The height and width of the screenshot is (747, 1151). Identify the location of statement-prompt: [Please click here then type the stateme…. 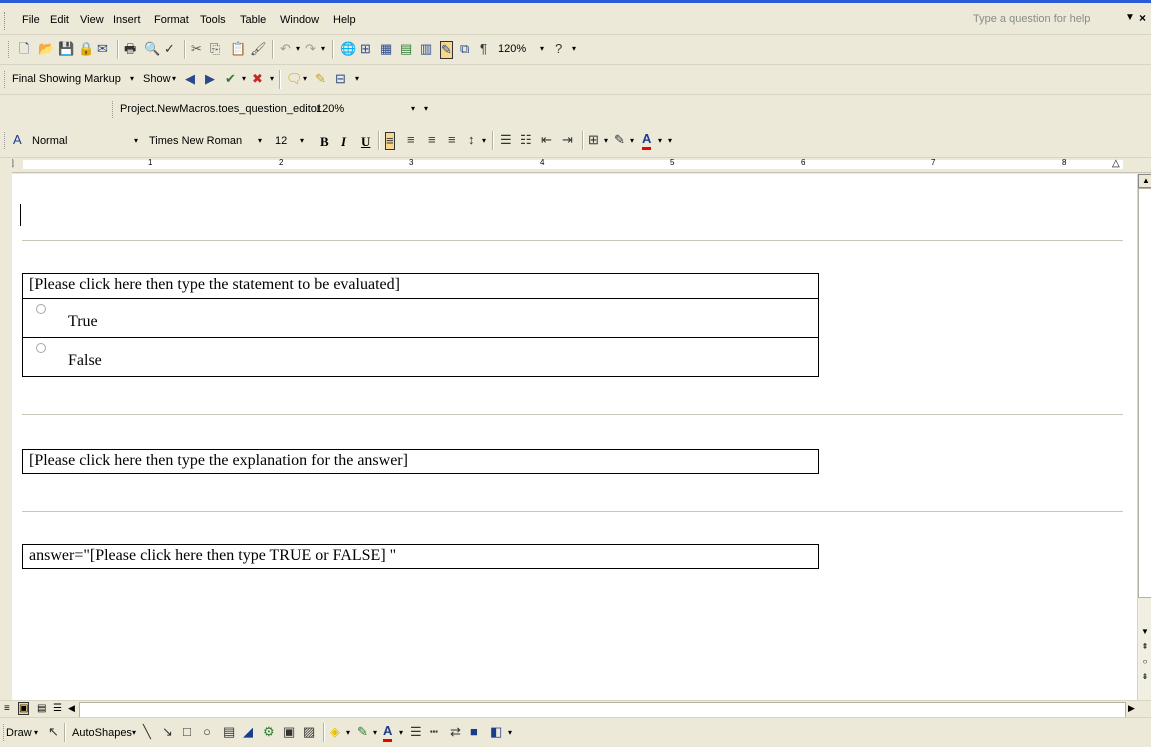
(214, 285).